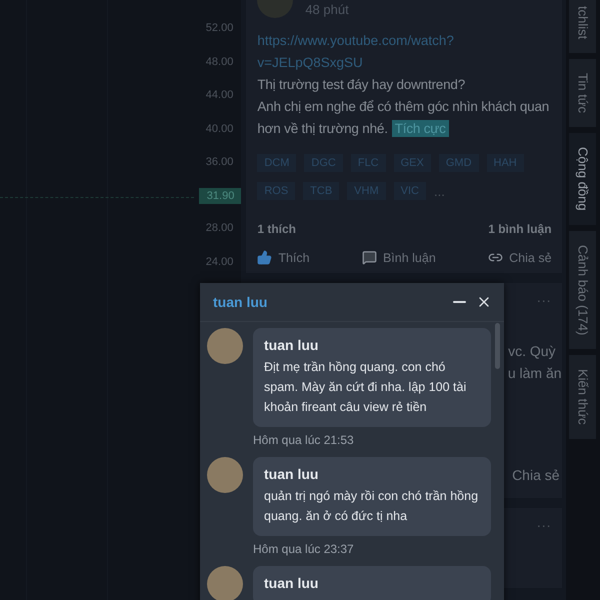 The width and height of the screenshot is (600, 600). Describe the element at coordinates (220, 261) in the screenshot. I see `price-label: 24.00` at that location.